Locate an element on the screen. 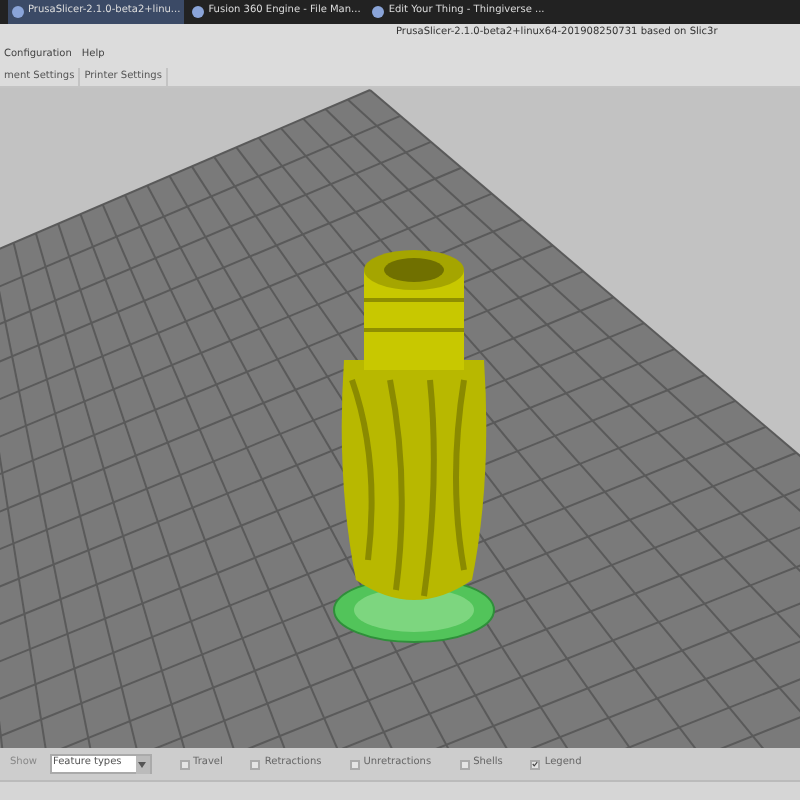 This screenshot has width=800, height=800. dropdown-arrow-icon is located at coordinates (142, 764).